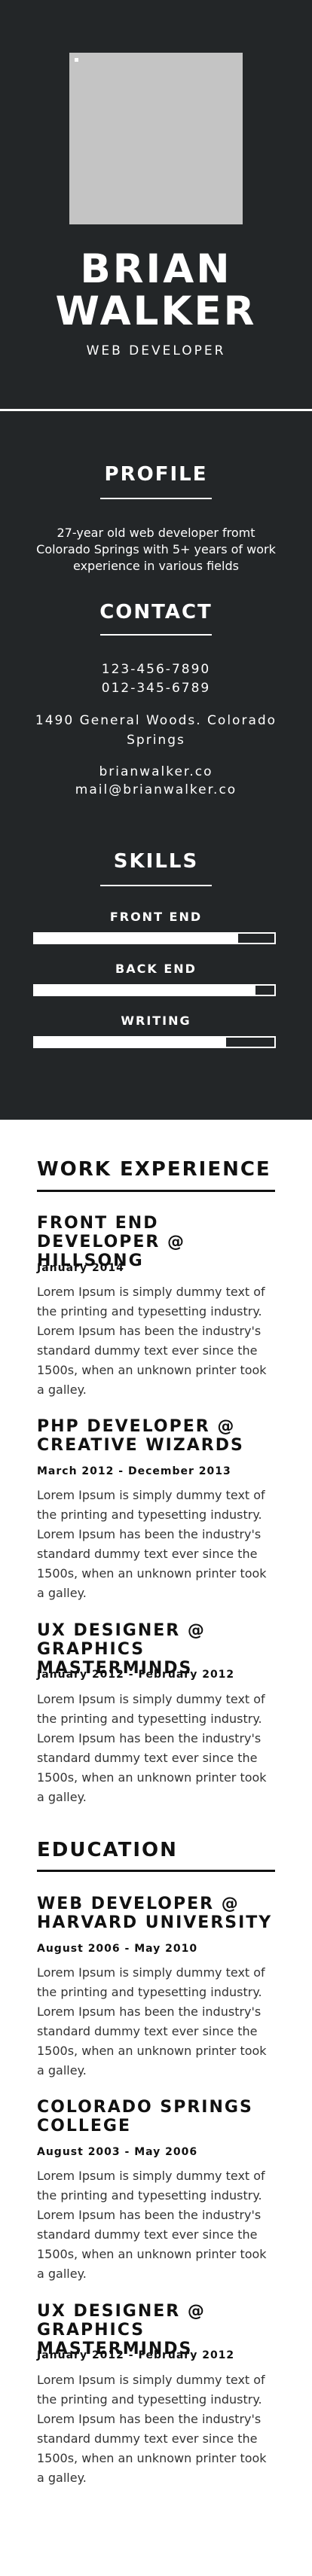 The width and height of the screenshot is (312, 2576). I want to click on education-item-date: August 2003 - May 2006, so click(117, 2152).